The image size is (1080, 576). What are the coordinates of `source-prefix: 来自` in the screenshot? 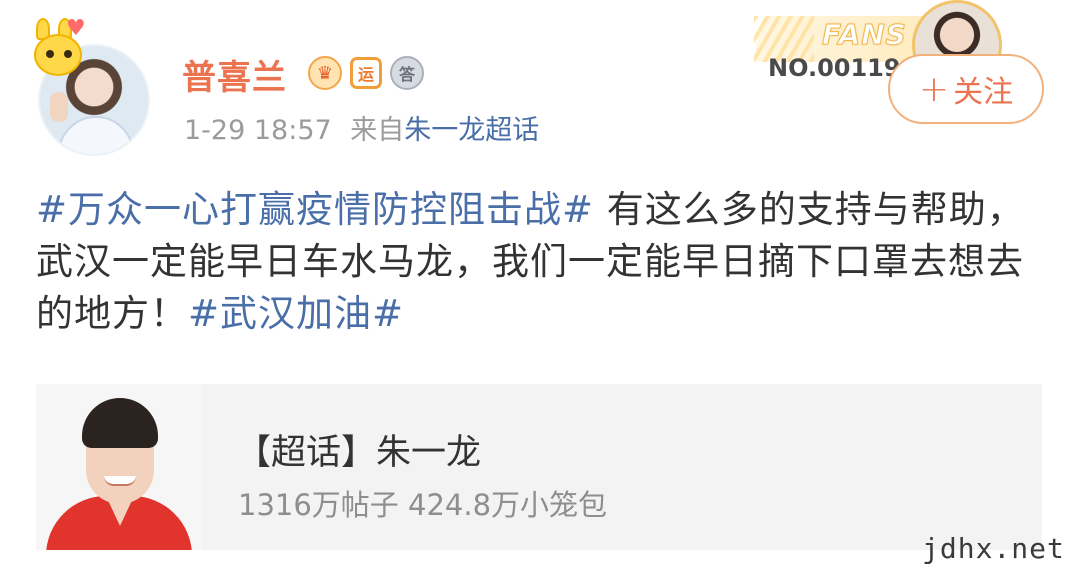 It's located at (377, 130).